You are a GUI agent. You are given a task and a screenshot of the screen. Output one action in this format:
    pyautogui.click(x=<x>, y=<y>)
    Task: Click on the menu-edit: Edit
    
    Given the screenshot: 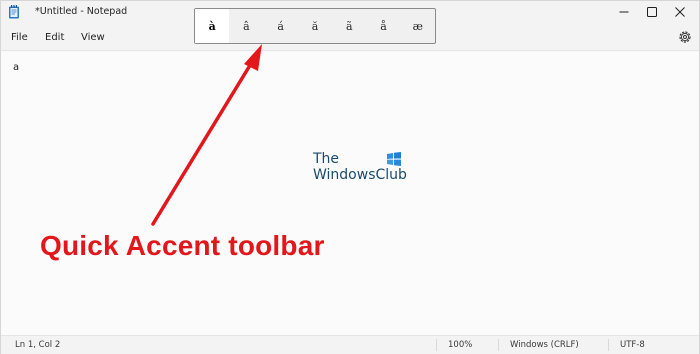 What is the action you would take?
    pyautogui.click(x=54, y=37)
    